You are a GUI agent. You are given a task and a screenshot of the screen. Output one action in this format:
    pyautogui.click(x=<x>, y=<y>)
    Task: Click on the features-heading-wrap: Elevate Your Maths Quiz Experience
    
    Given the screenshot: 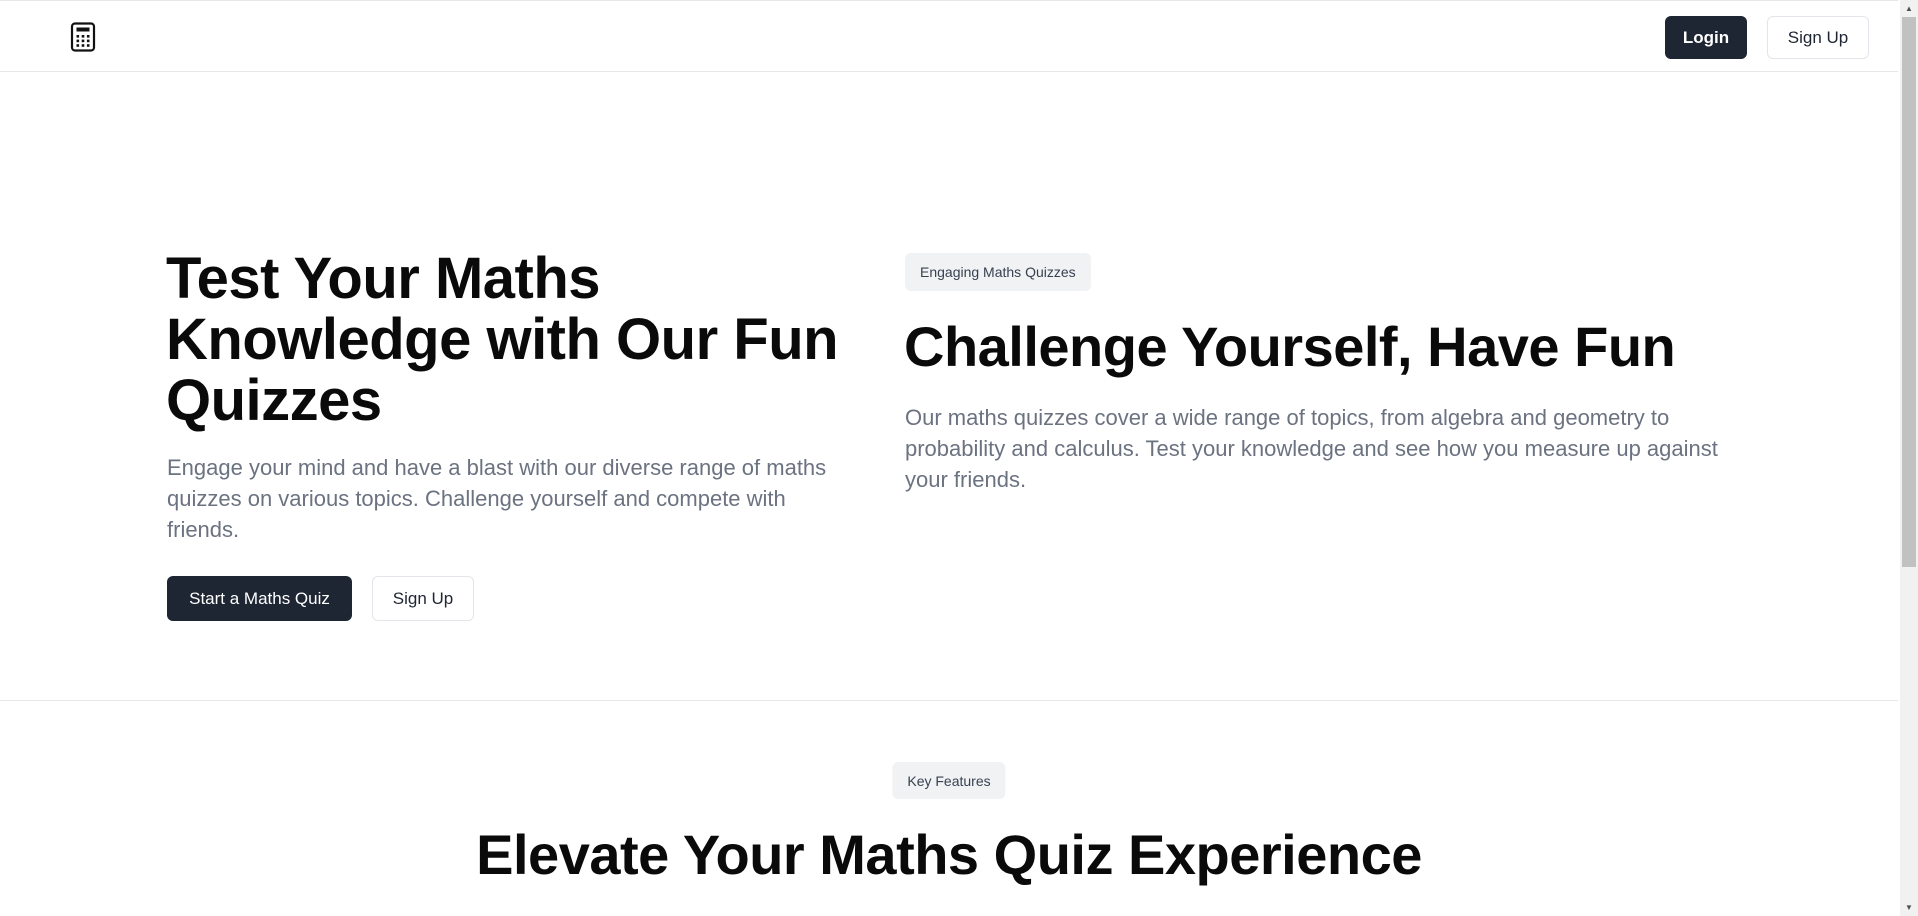 What is the action you would take?
    pyautogui.click(x=949, y=855)
    